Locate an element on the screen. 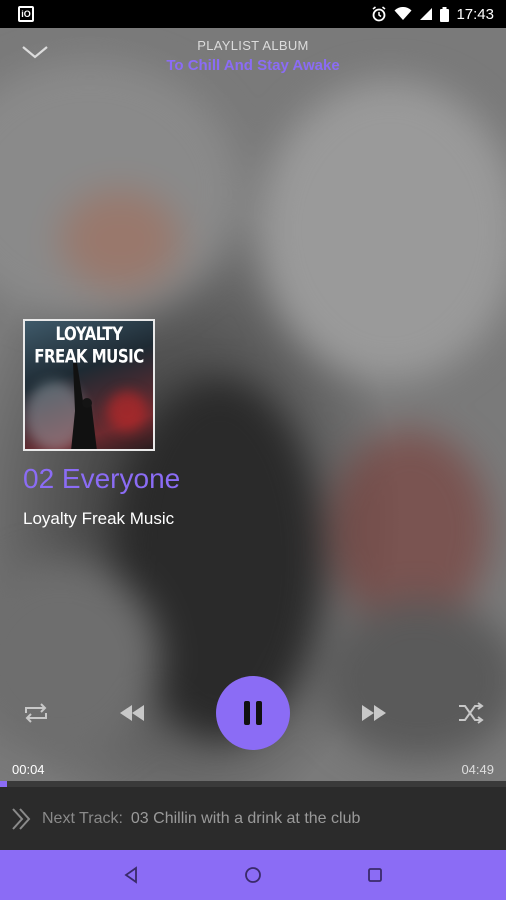 Image resolution: width=506 pixels, height=900 pixels. chevron-right-icon is located at coordinates (21, 818).